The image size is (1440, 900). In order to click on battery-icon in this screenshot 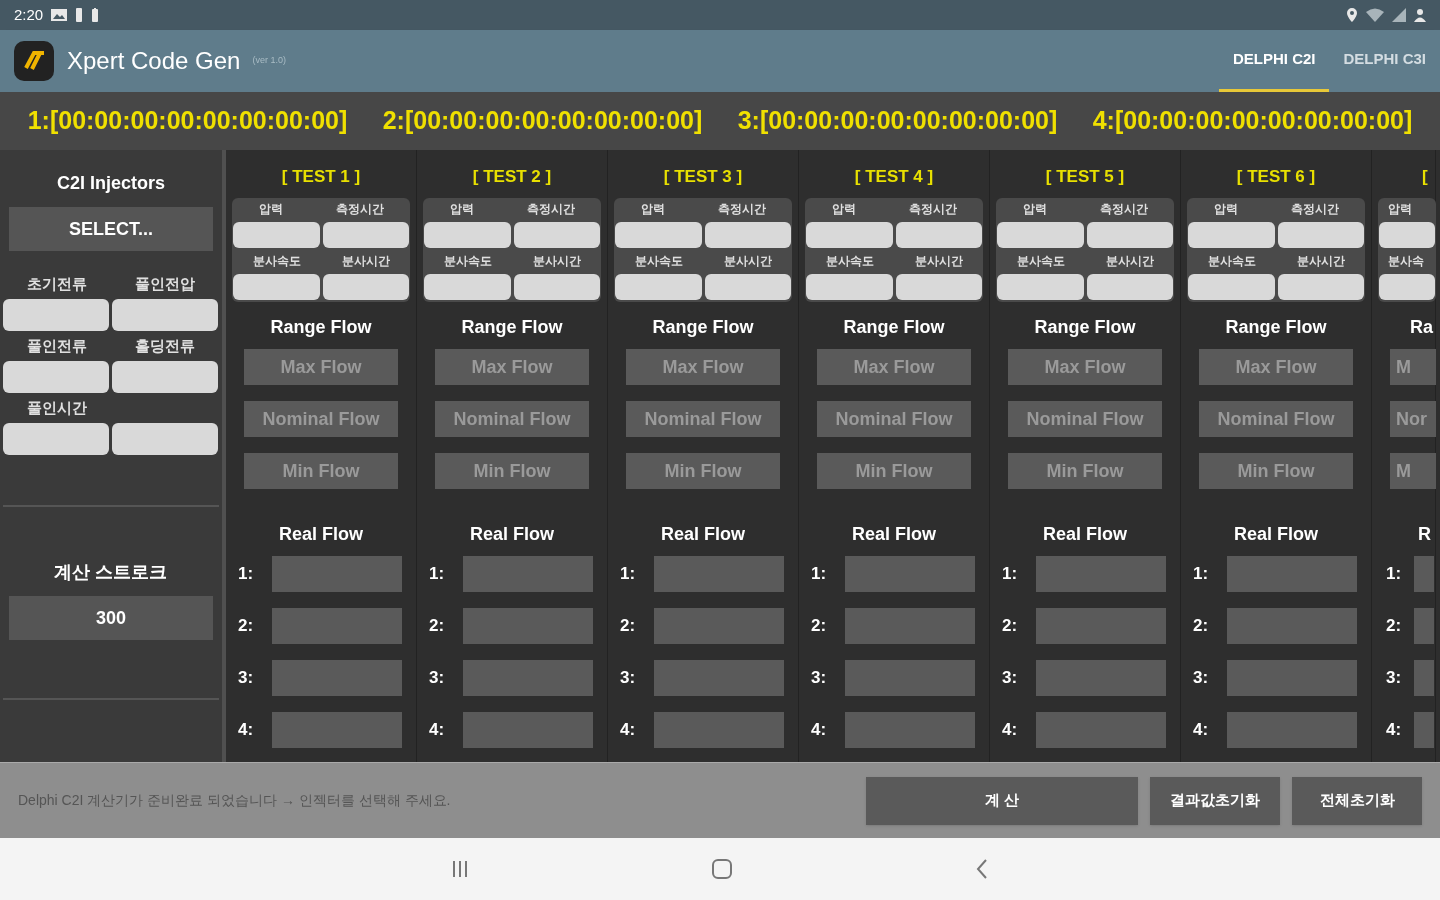, I will do `click(95, 15)`.